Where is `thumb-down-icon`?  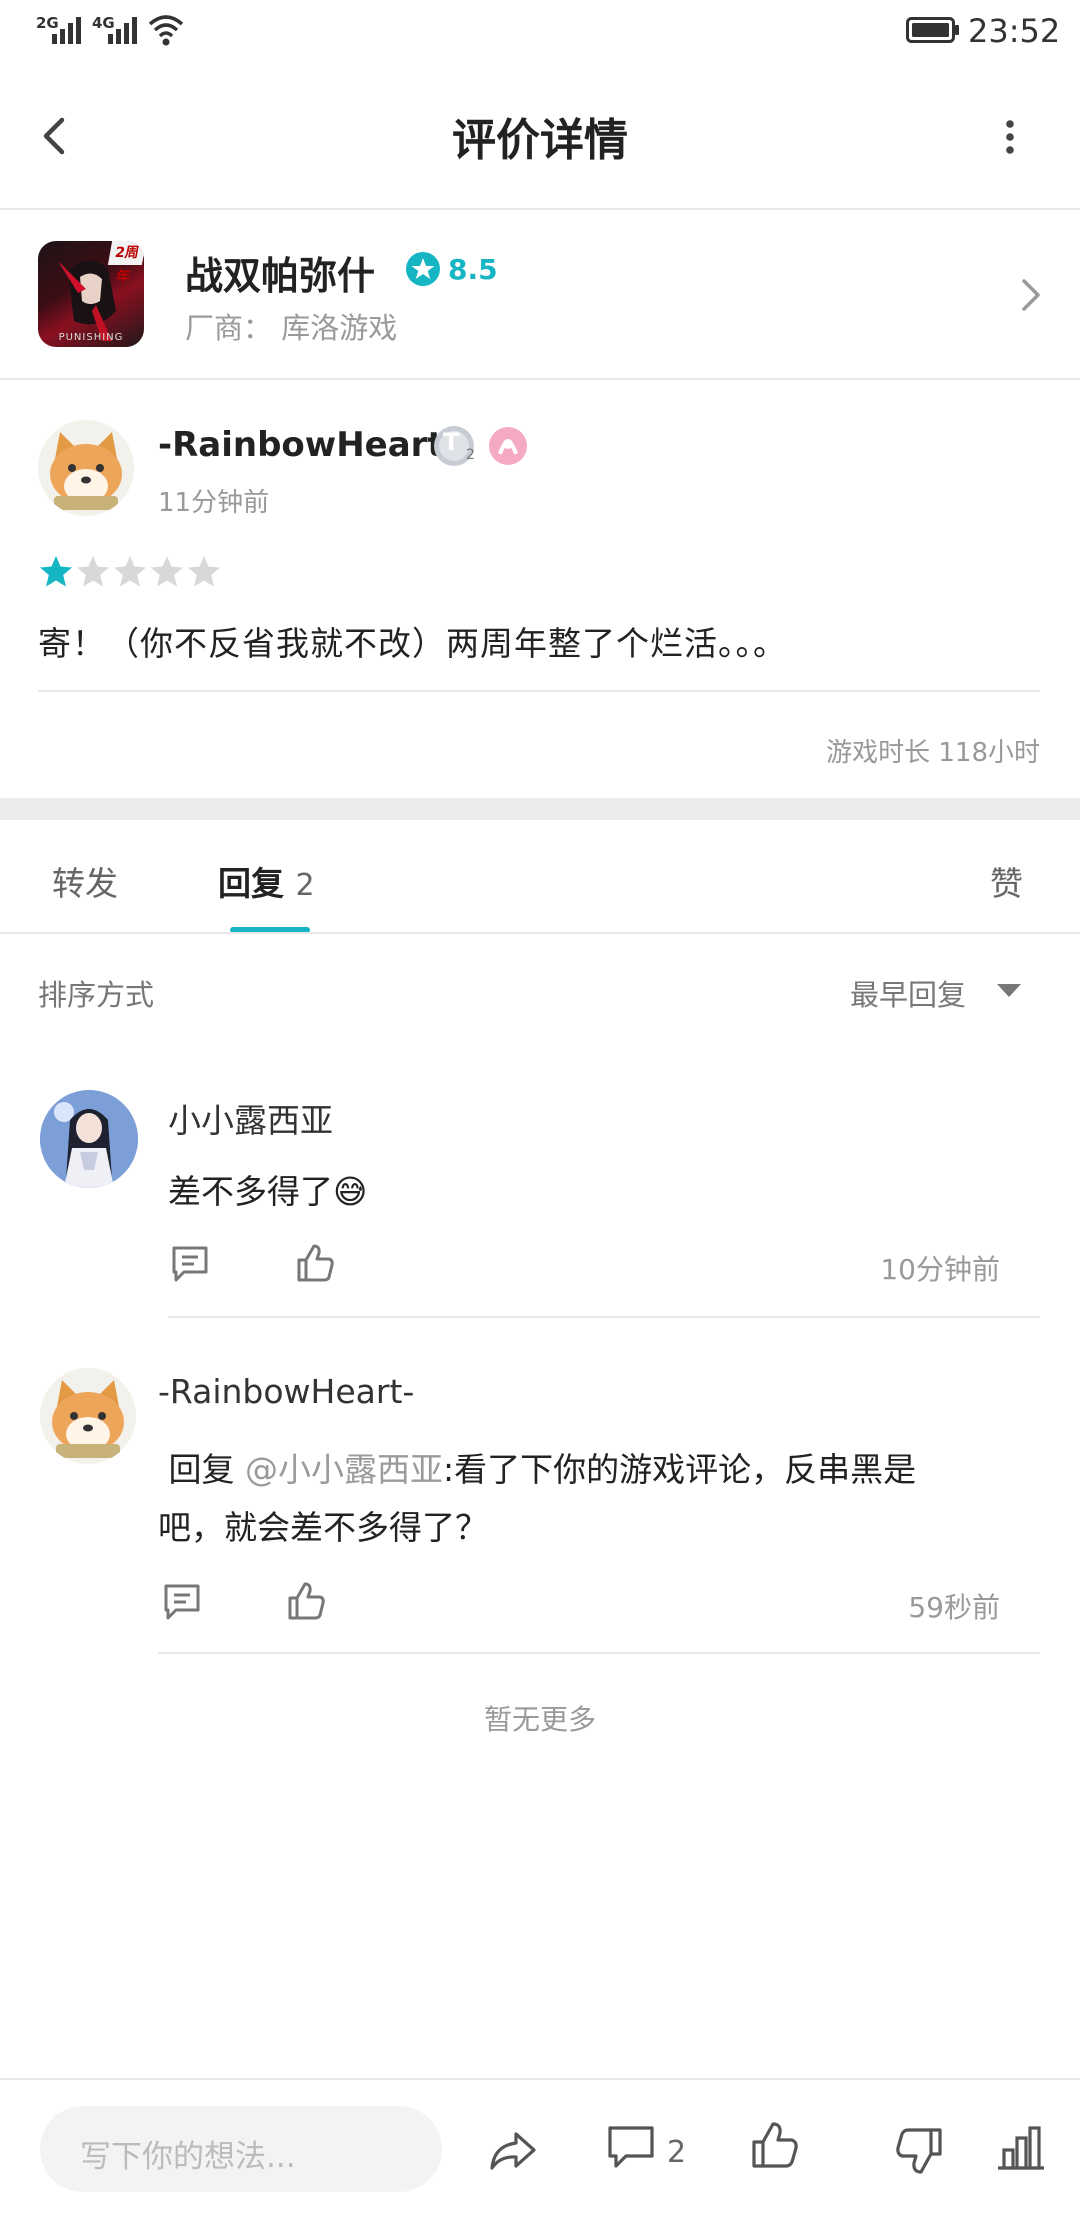 thumb-down-icon is located at coordinates (919, 2151).